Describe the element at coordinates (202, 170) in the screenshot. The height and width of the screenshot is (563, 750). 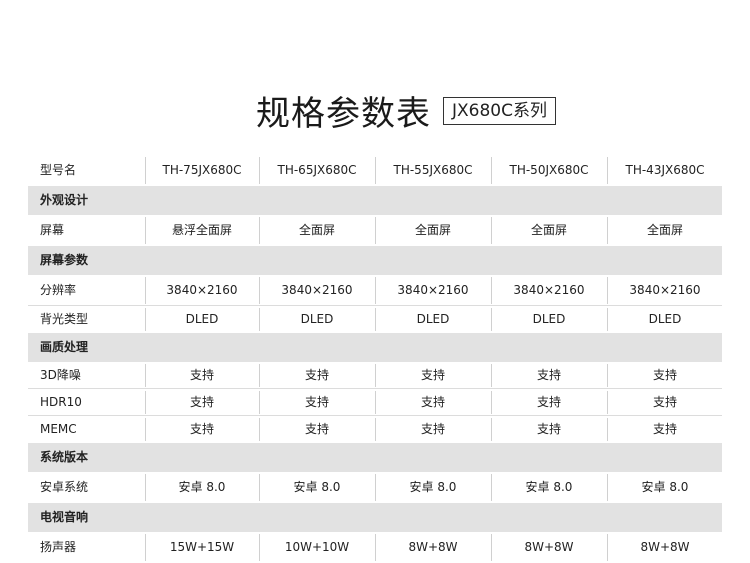
I see `model-cell: TH-75JX680C` at that location.